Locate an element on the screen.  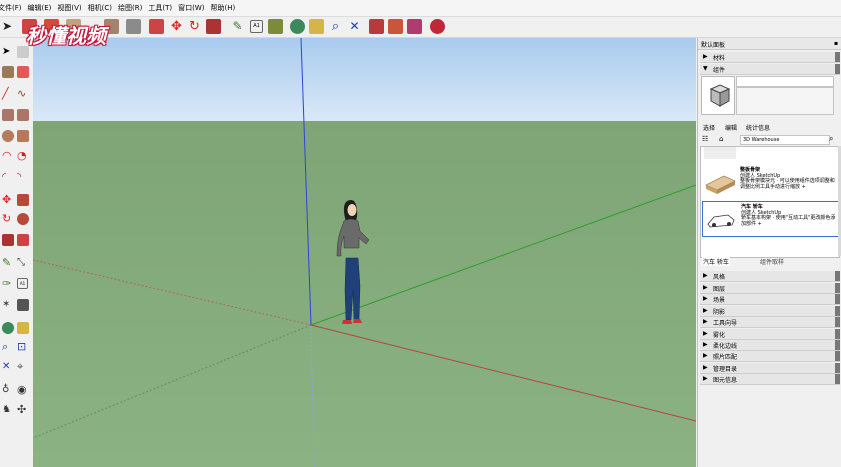
pan-tool-icon is located at coordinates (23, 328).